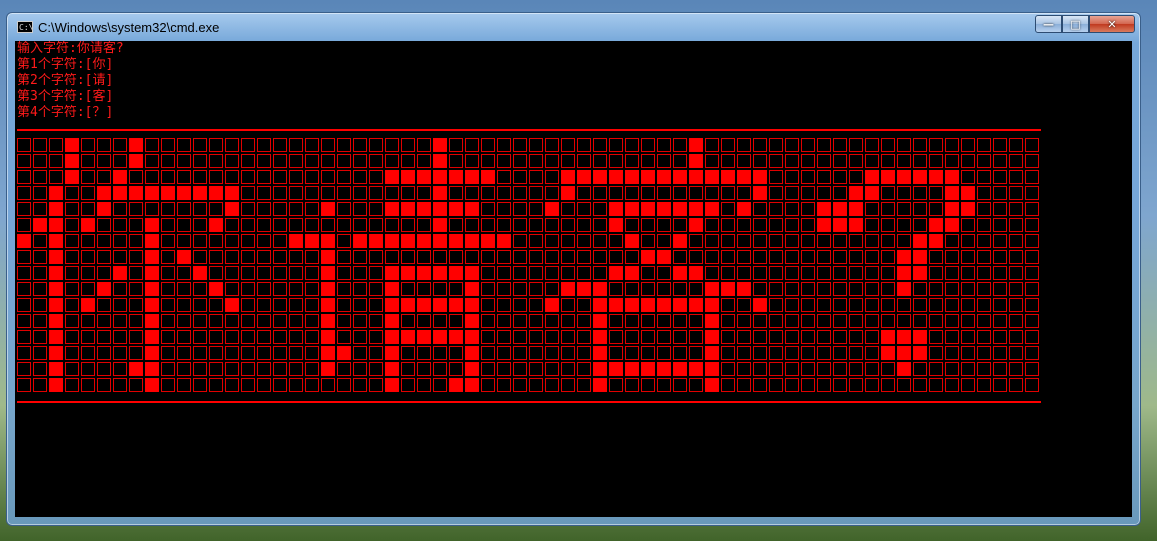  What do you see at coordinates (129, 27) in the screenshot?
I see `window-title: C:\Windows\system32\cmd.exe` at bounding box center [129, 27].